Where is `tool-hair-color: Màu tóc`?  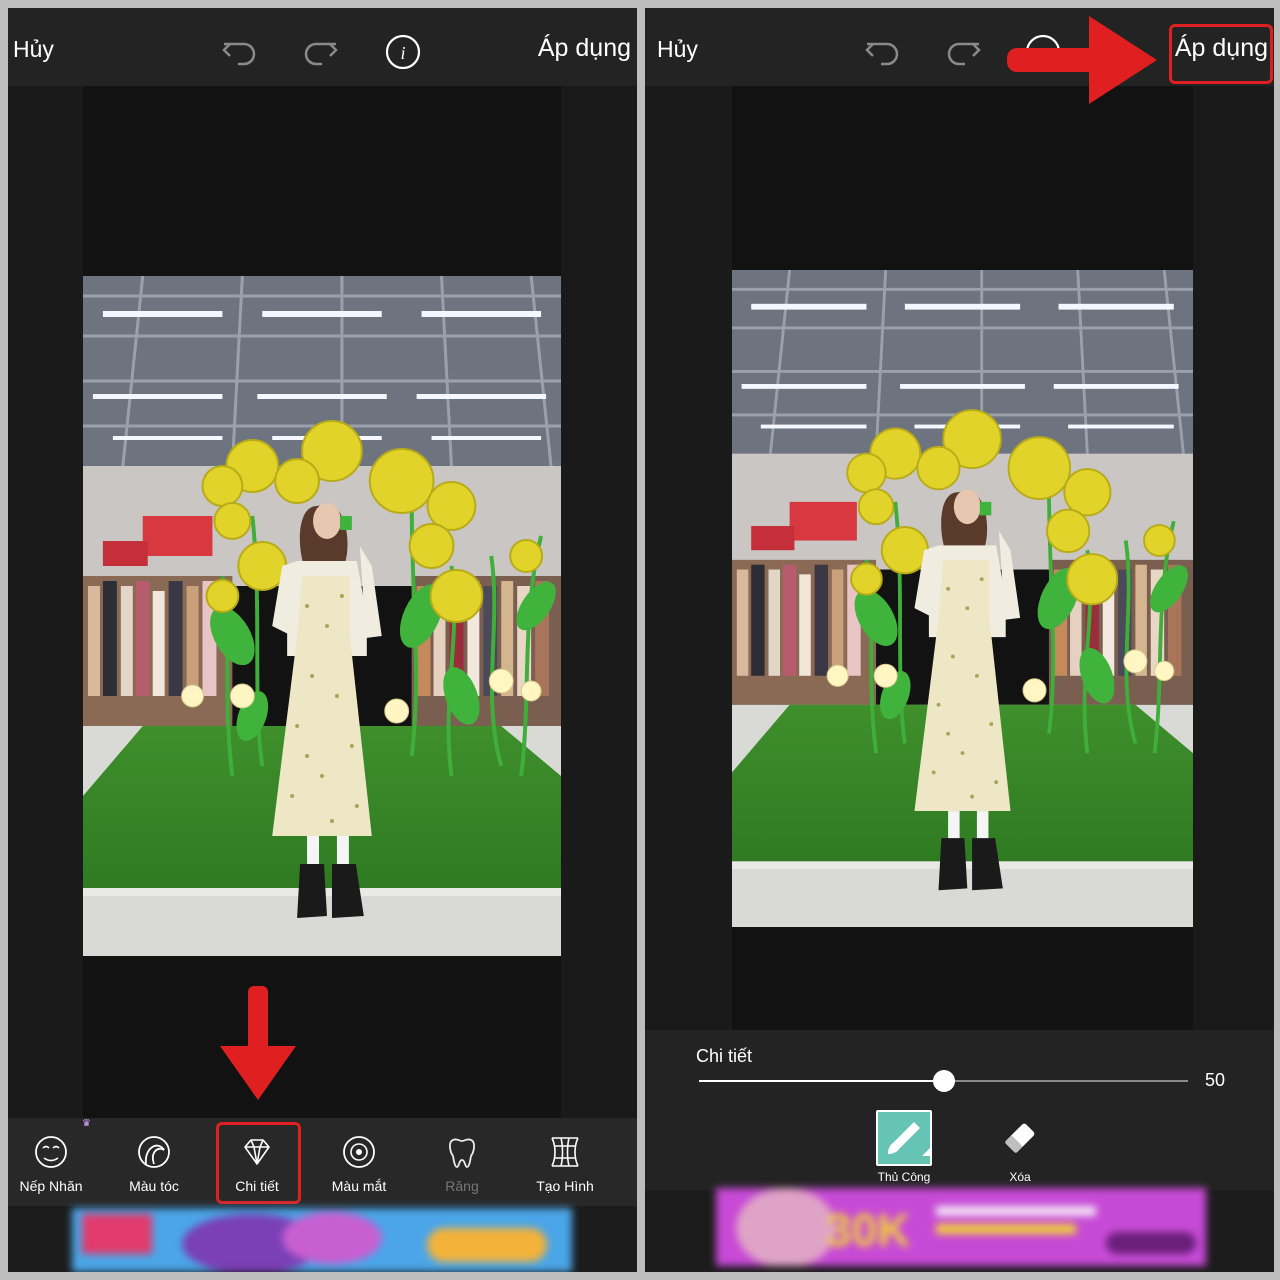
tool-hair-color: Màu tóc is located at coordinates (154, 1164).